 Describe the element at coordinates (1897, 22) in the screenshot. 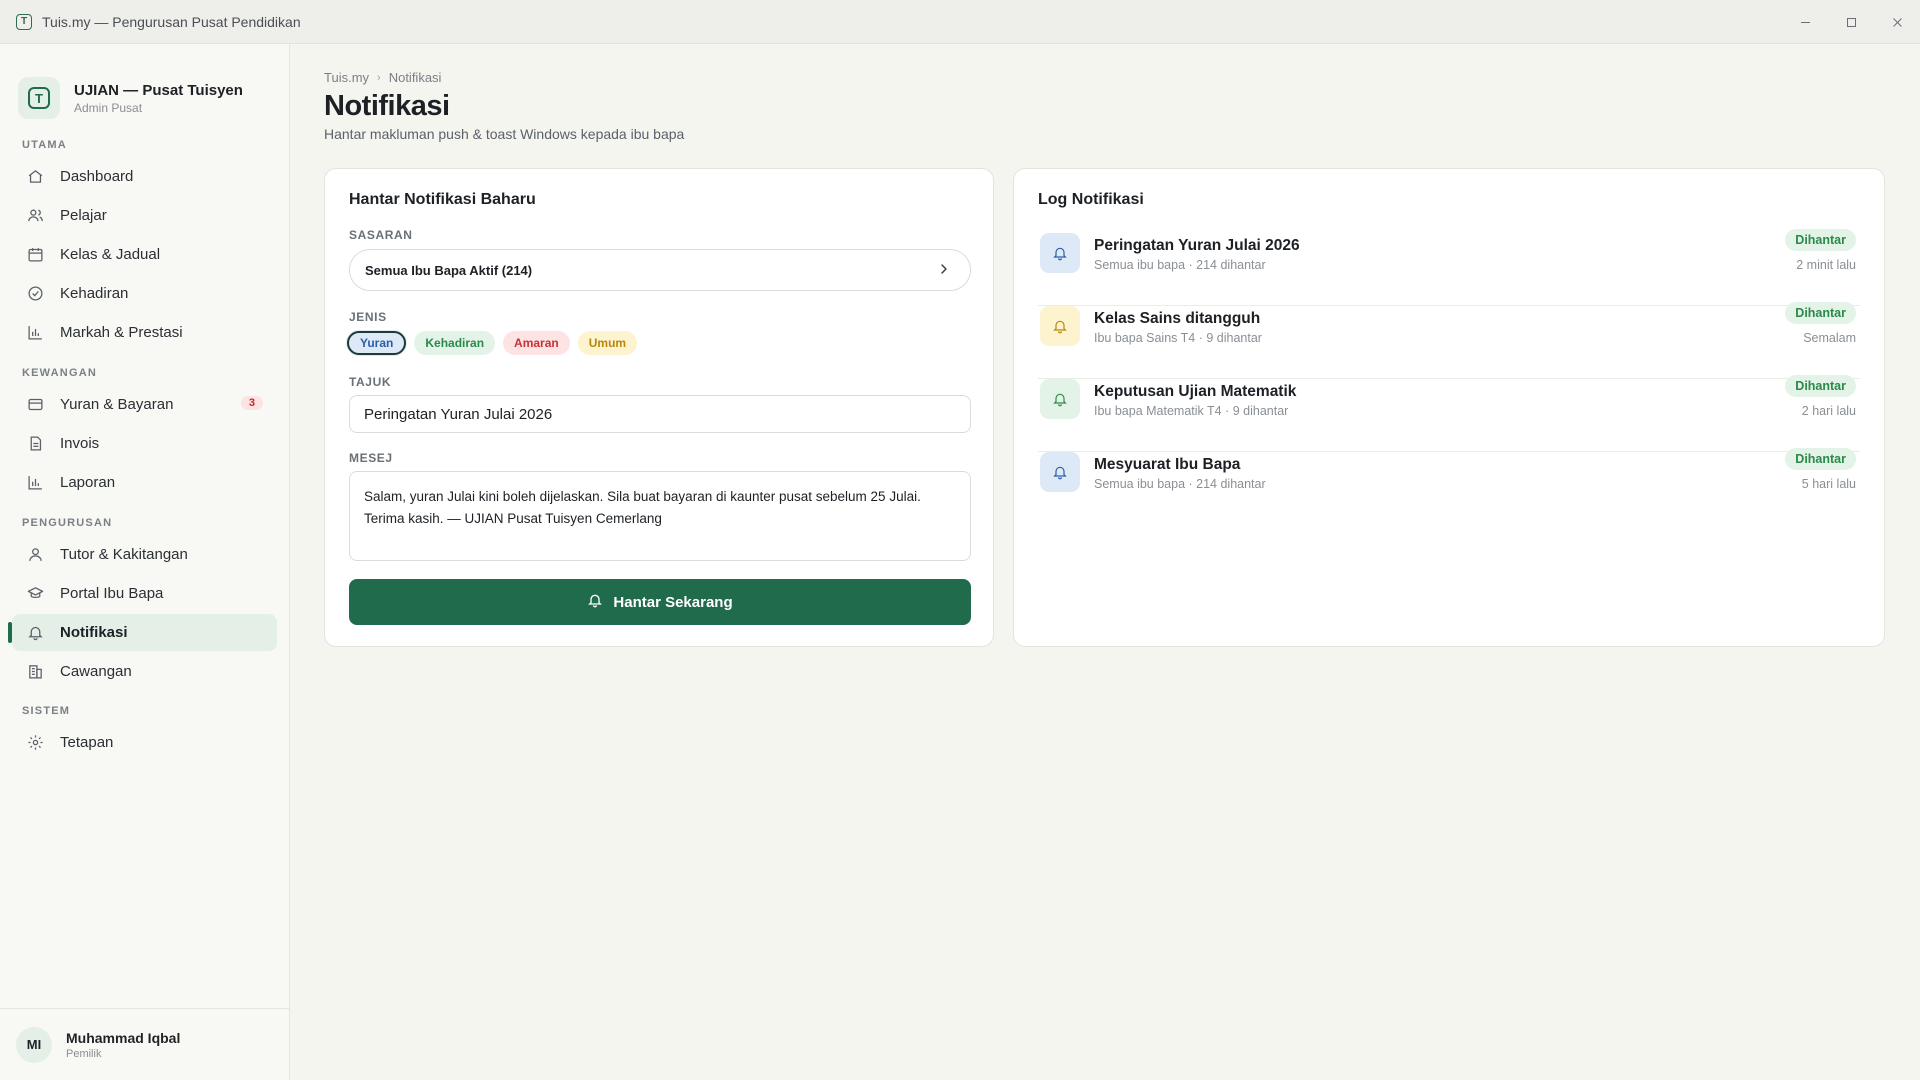

I see `close-icon` at that location.